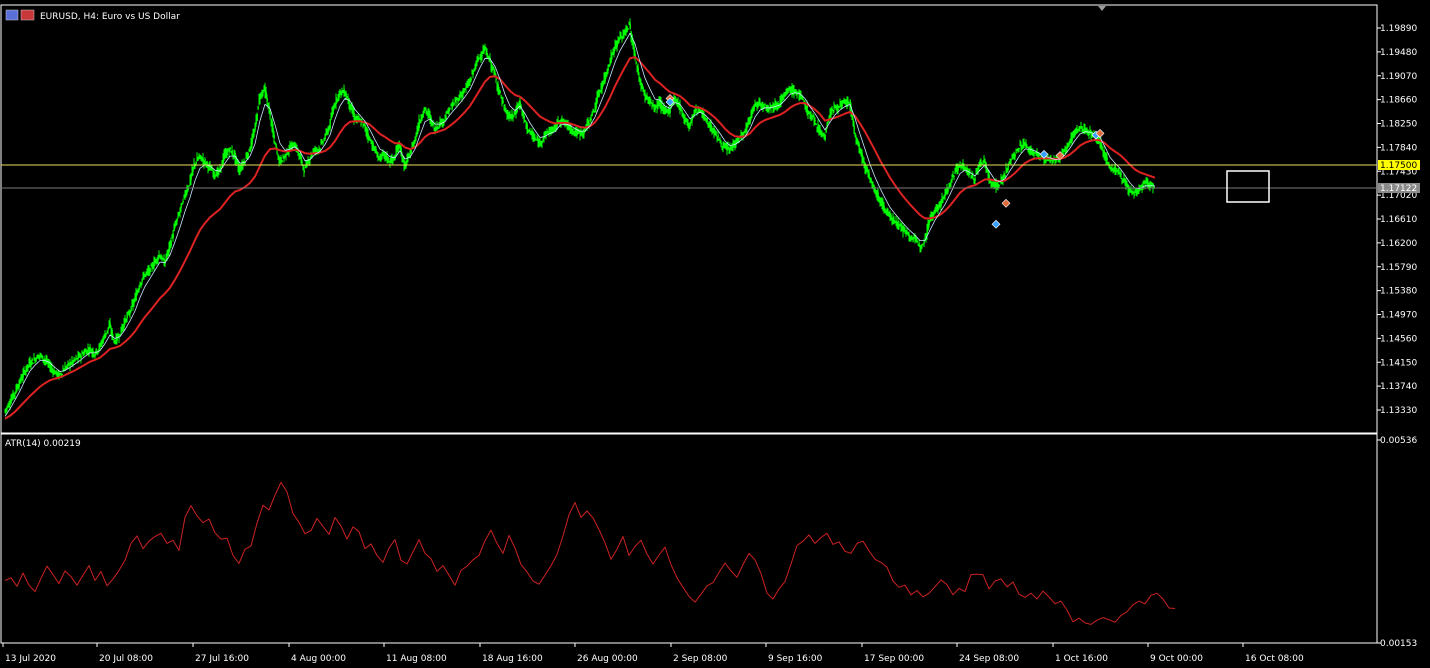 The image size is (1430, 668). I want to click on price-tick-label: 1.13330, so click(1398, 411).